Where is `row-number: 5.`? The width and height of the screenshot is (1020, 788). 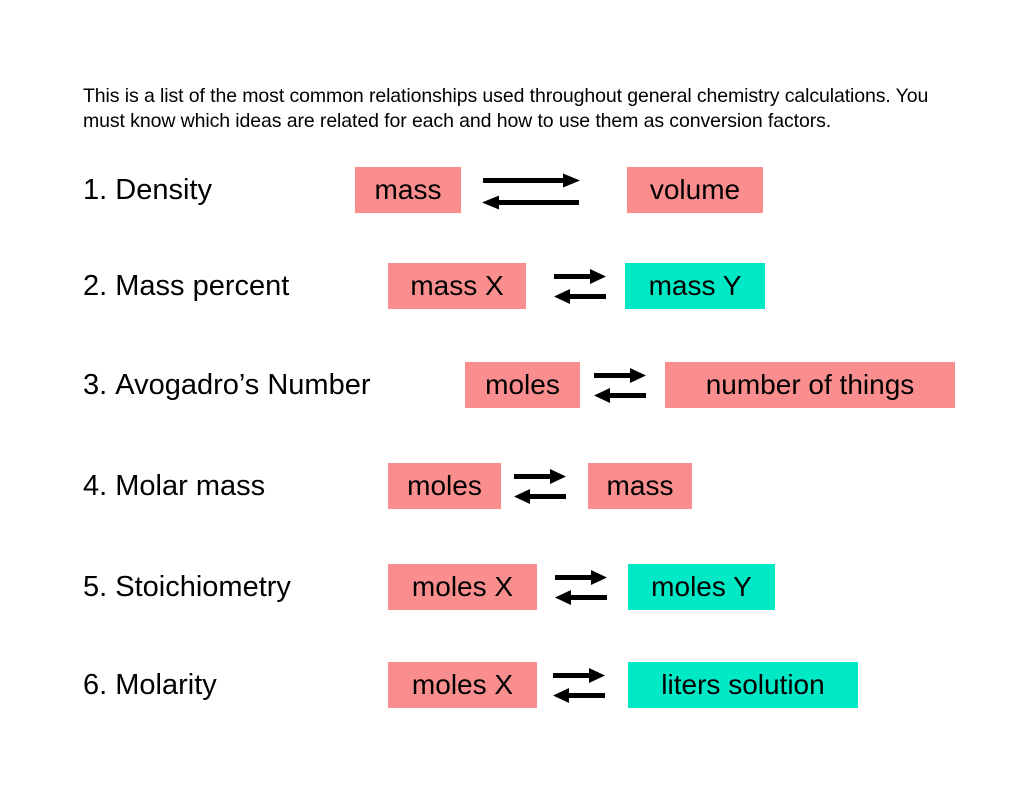
row-number: 5. is located at coordinates (95, 587).